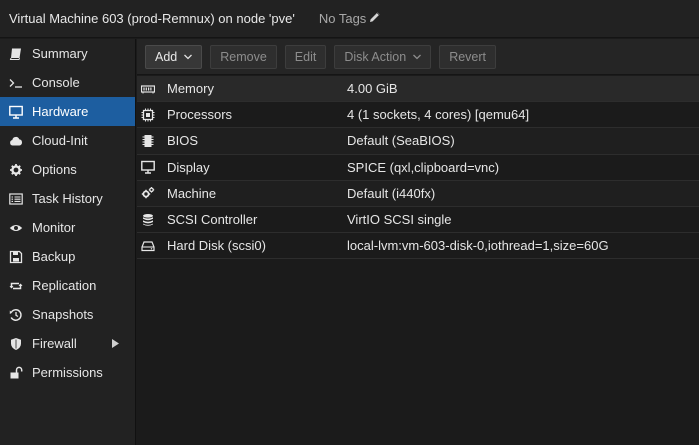  Describe the element at coordinates (54, 343) in the screenshot. I see `sidebar-item-label: Firewall` at that location.